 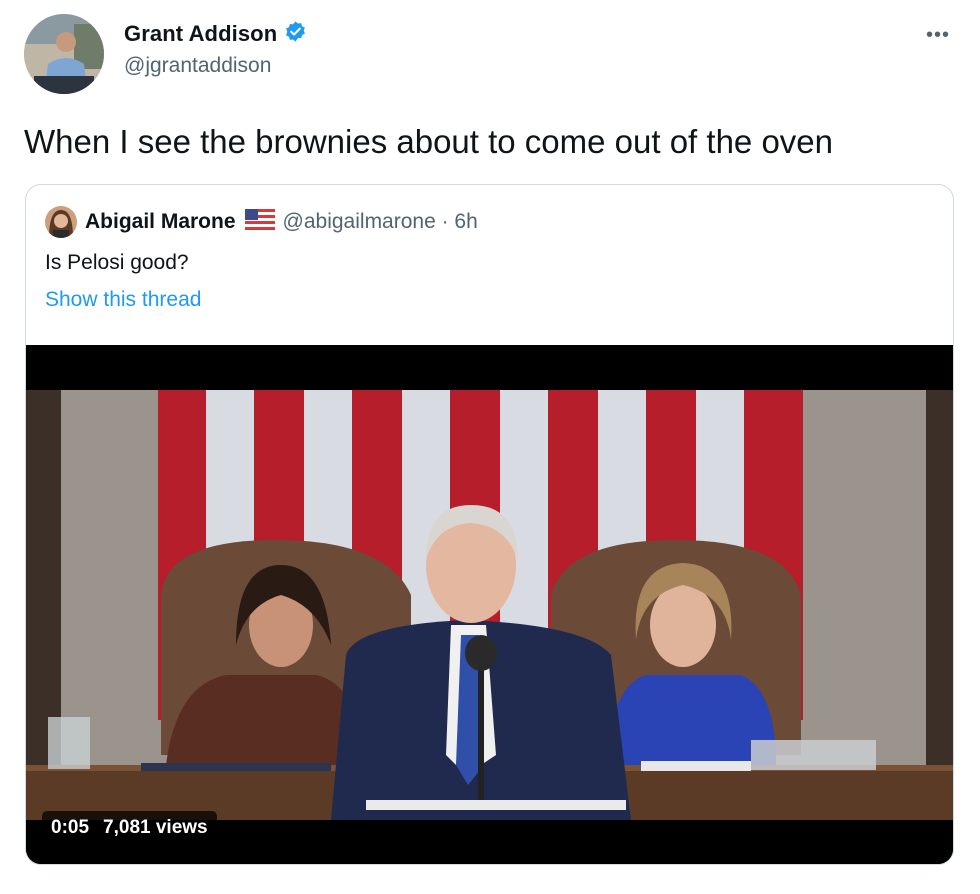 I want to click on quoted-author-avatar, so click(x=61, y=222).